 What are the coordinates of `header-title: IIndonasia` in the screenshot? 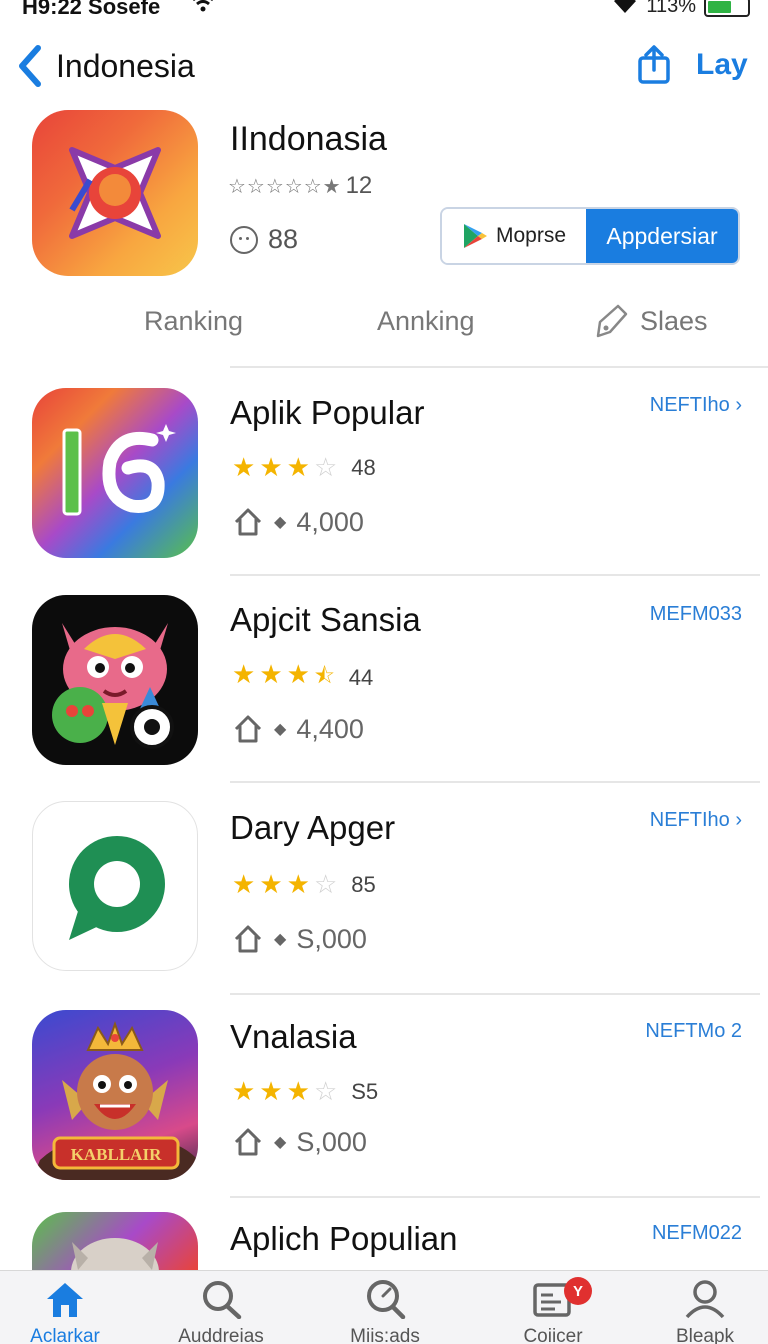 It's located at (308, 139).